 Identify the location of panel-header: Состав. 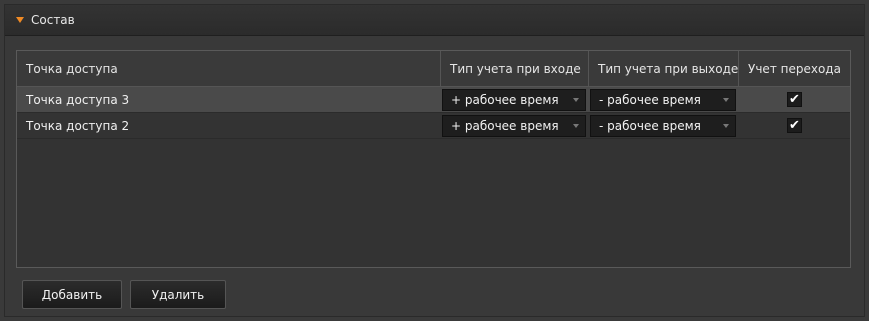
(434, 20).